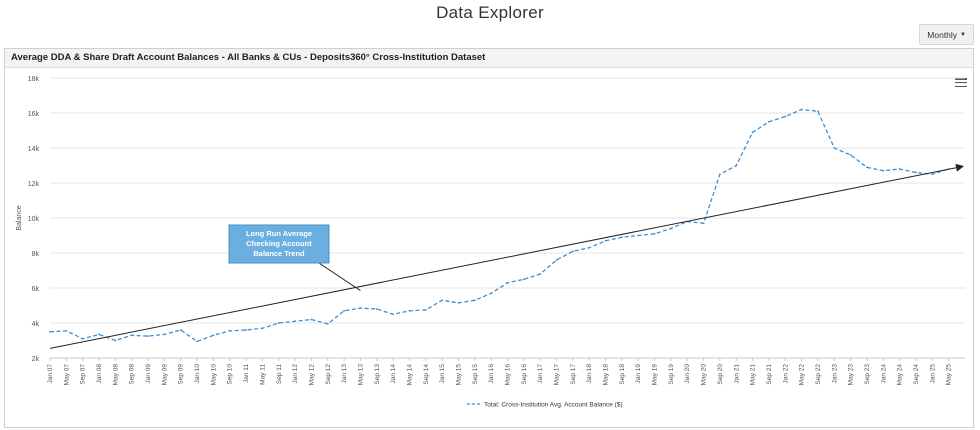 The width and height of the screenshot is (980, 430). I want to click on x-tick-label: May 18, so click(606, 375).